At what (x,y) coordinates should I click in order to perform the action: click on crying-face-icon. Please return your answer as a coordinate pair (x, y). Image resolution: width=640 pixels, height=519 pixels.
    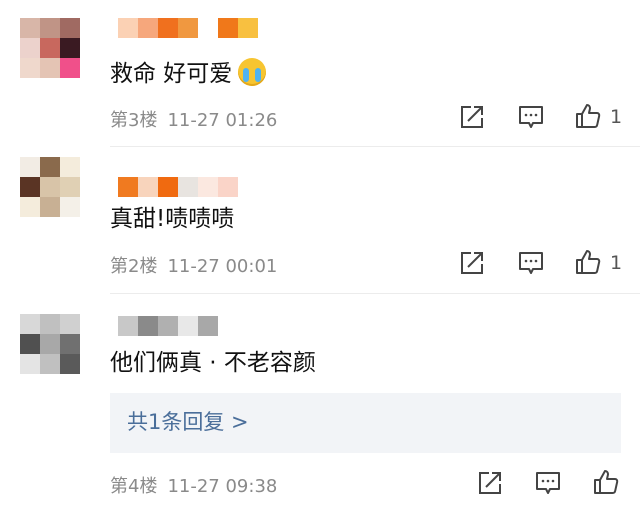
    Looking at the image, I should click on (252, 72).